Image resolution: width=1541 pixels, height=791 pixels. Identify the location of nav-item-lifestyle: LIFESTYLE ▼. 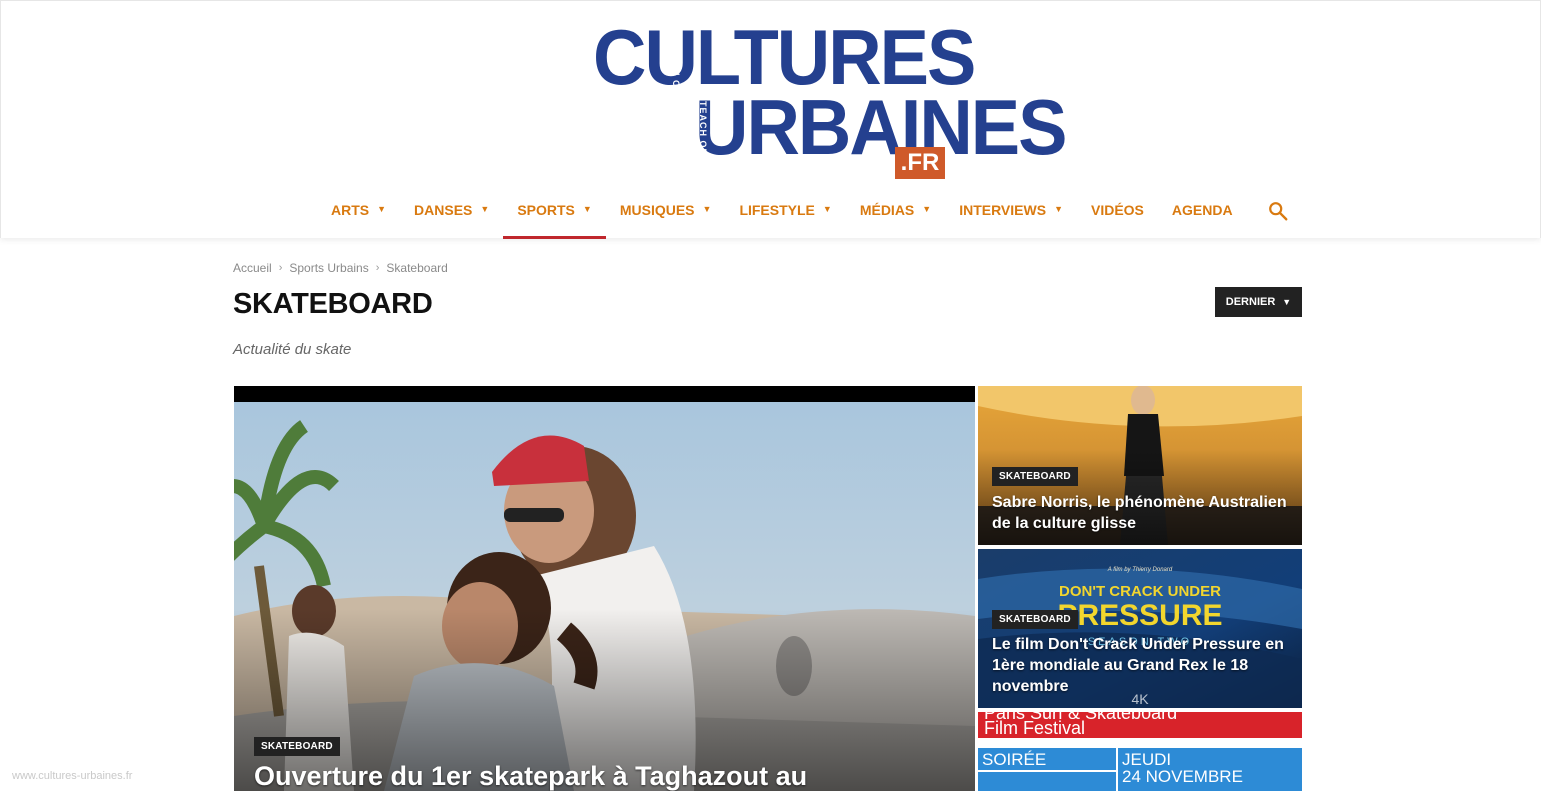
(785, 210).